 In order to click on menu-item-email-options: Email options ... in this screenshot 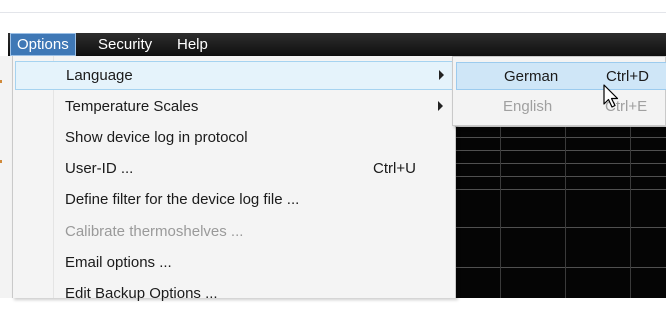, I will do `click(234, 263)`.